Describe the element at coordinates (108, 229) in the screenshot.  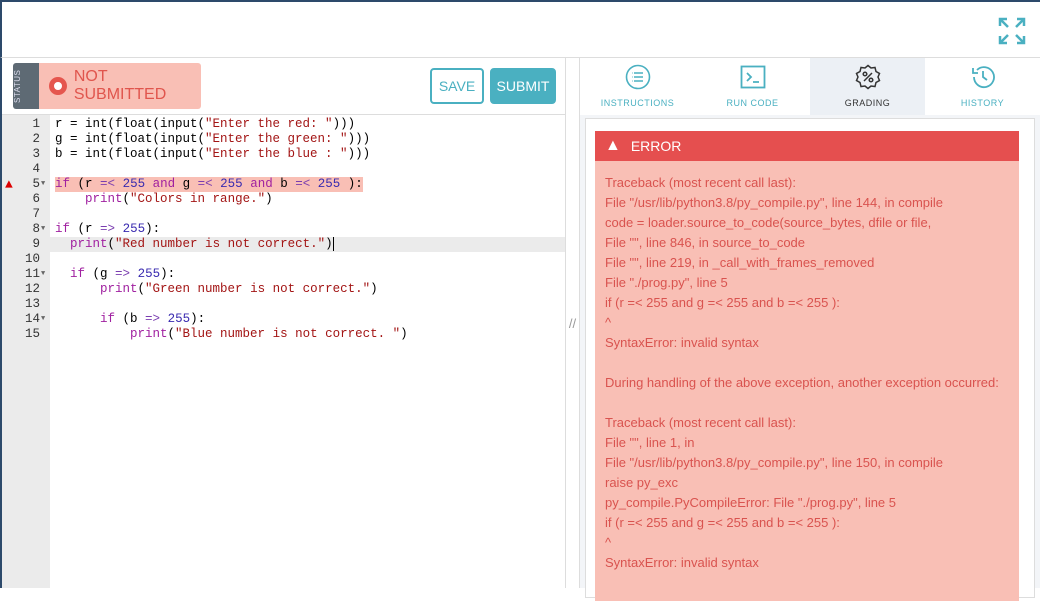
I see `code-text: if (r => 255):` at that location.